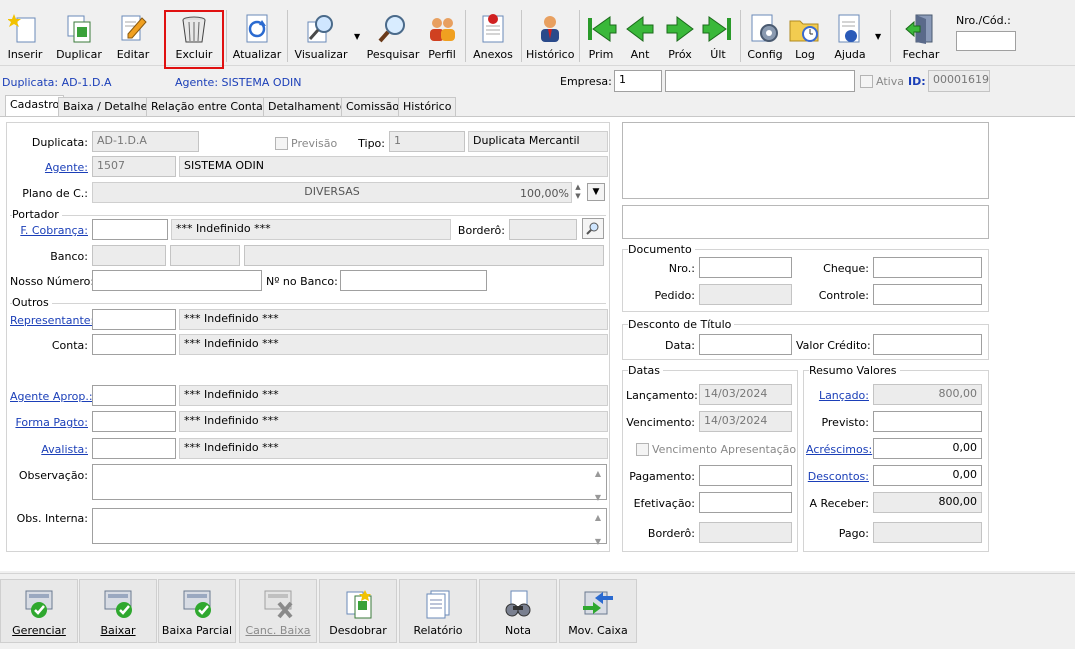 The width and height of the screenshot is (1075, 649). Describe the element at coordinates (373, 106) in the screenshot. I see `tab-comissao: Comissão` at that location.